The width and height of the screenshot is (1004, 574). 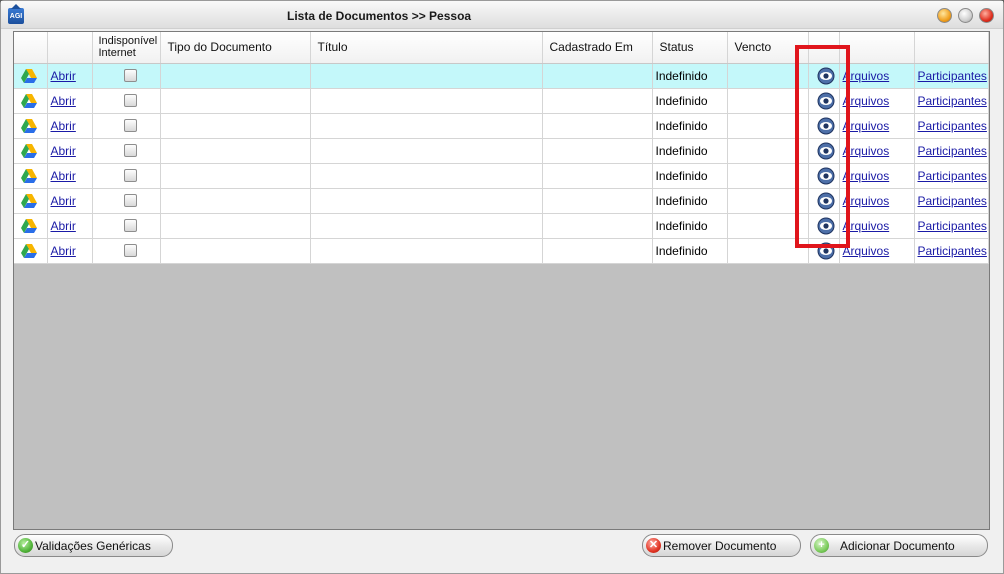 I want to click on title-bar: AGI Lista de Documentos >> Pessoa, so click(x=502, y=15).